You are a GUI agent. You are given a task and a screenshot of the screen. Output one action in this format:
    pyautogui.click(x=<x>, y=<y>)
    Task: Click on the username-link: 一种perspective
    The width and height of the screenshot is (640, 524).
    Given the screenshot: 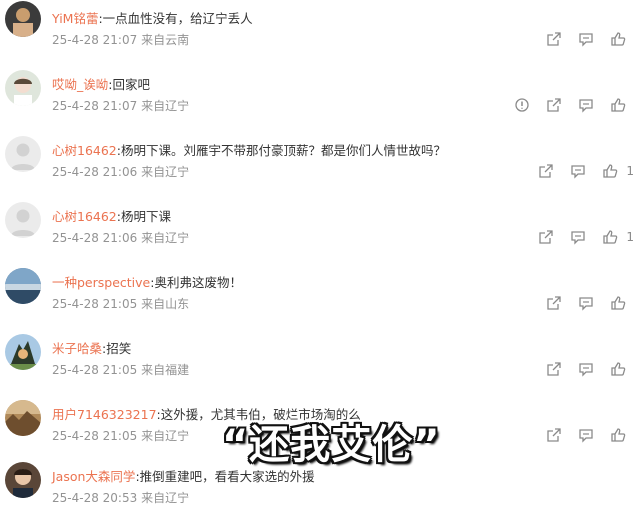 What is the action you would take?
    pyautogui.click(x=101, y=282)
    